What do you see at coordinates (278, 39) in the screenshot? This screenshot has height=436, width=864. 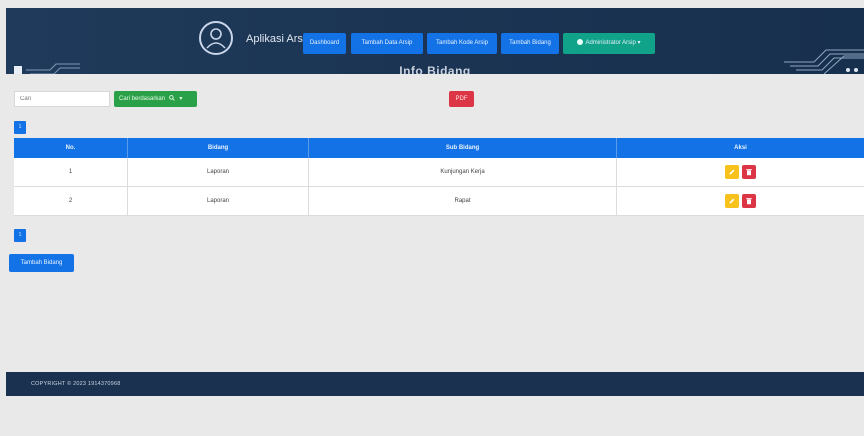 I see `app-title: Aplikasi Arsip` at bounding box center [278, 39].